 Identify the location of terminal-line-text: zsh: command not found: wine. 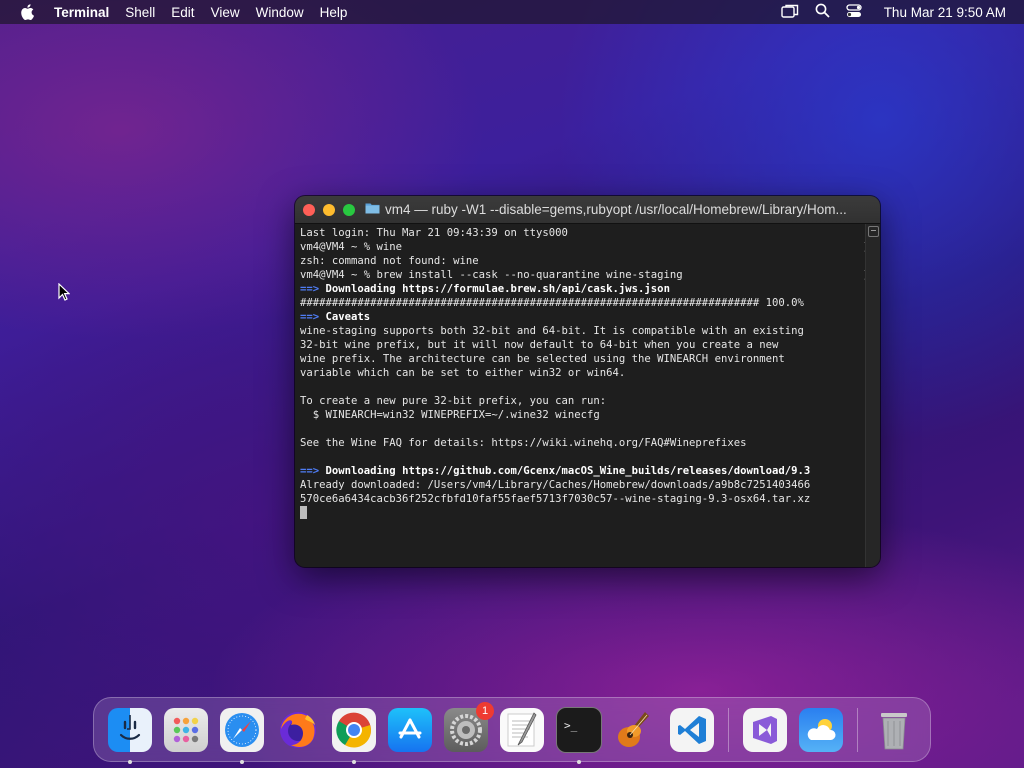
(389, 261).